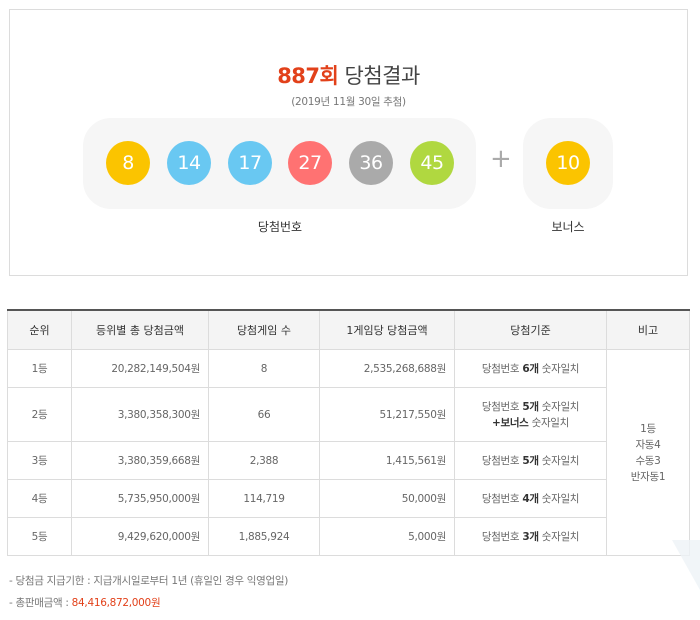  I want to click on criteria-cell: 당첨번호 4개 숫자일치, so click(530, 498).